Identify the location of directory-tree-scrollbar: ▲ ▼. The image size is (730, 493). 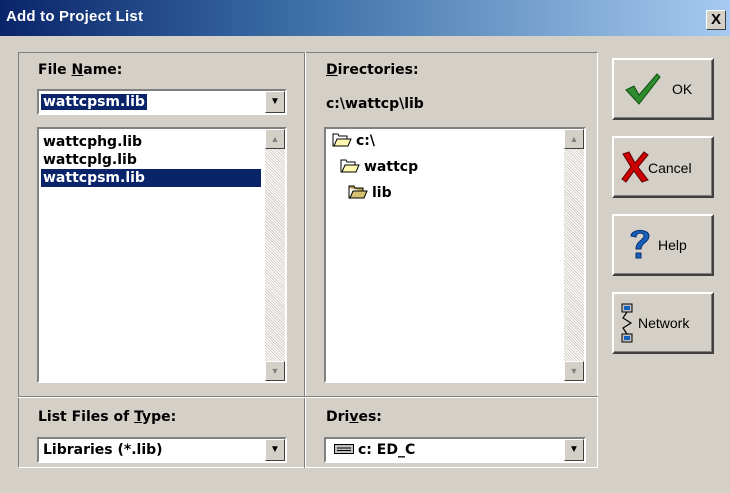
(574, 255).